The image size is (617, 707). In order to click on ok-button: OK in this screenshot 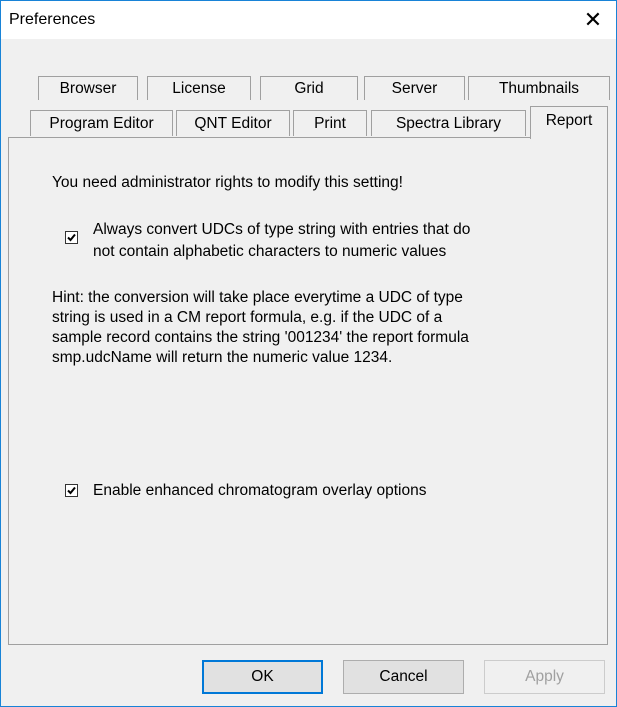, I will do `click(262, 677)`.